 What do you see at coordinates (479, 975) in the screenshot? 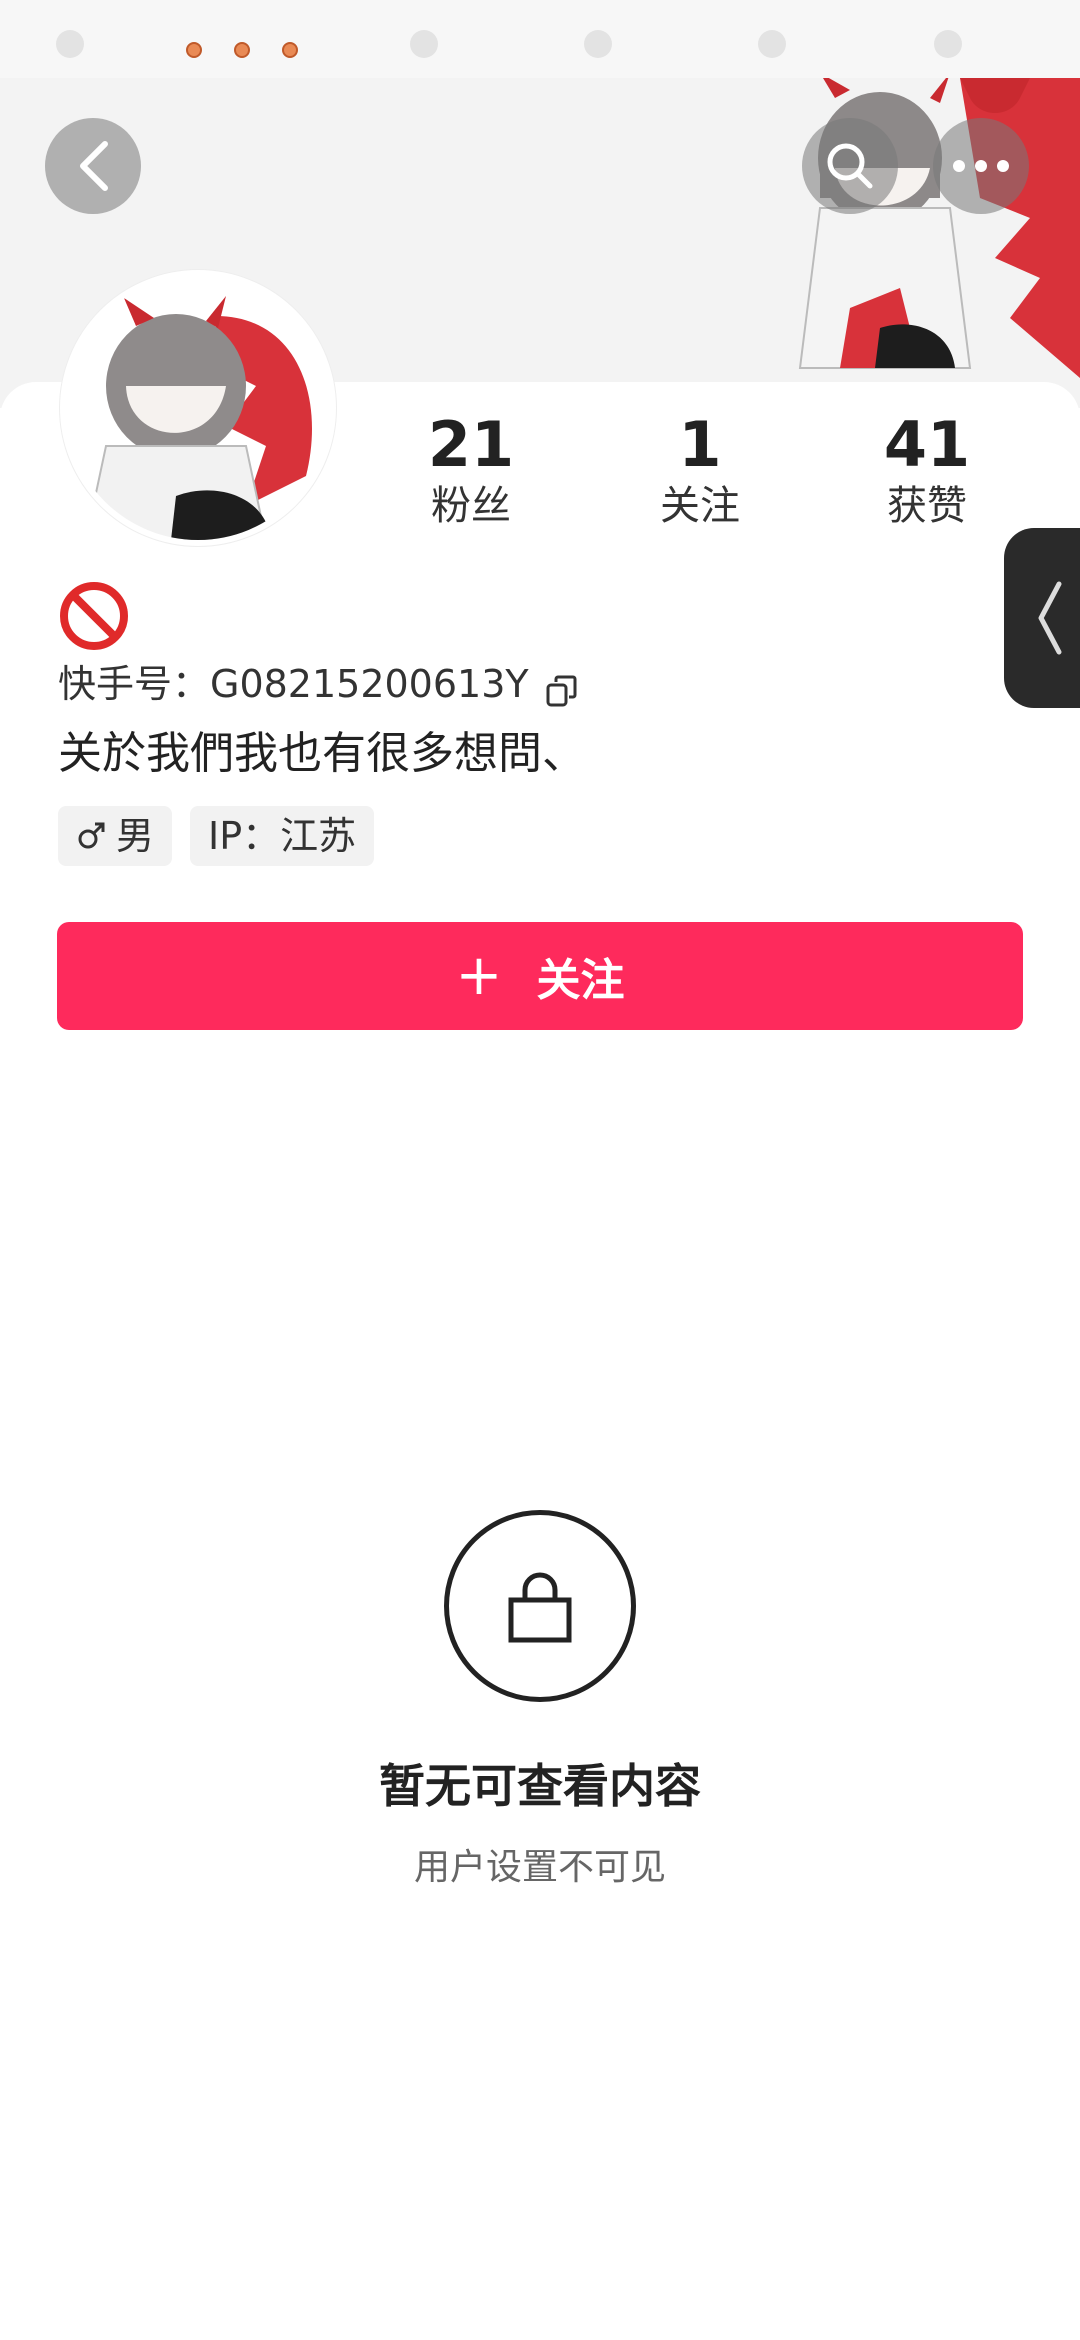
I see `plus-icon: +` at bounding box center [479, 975].